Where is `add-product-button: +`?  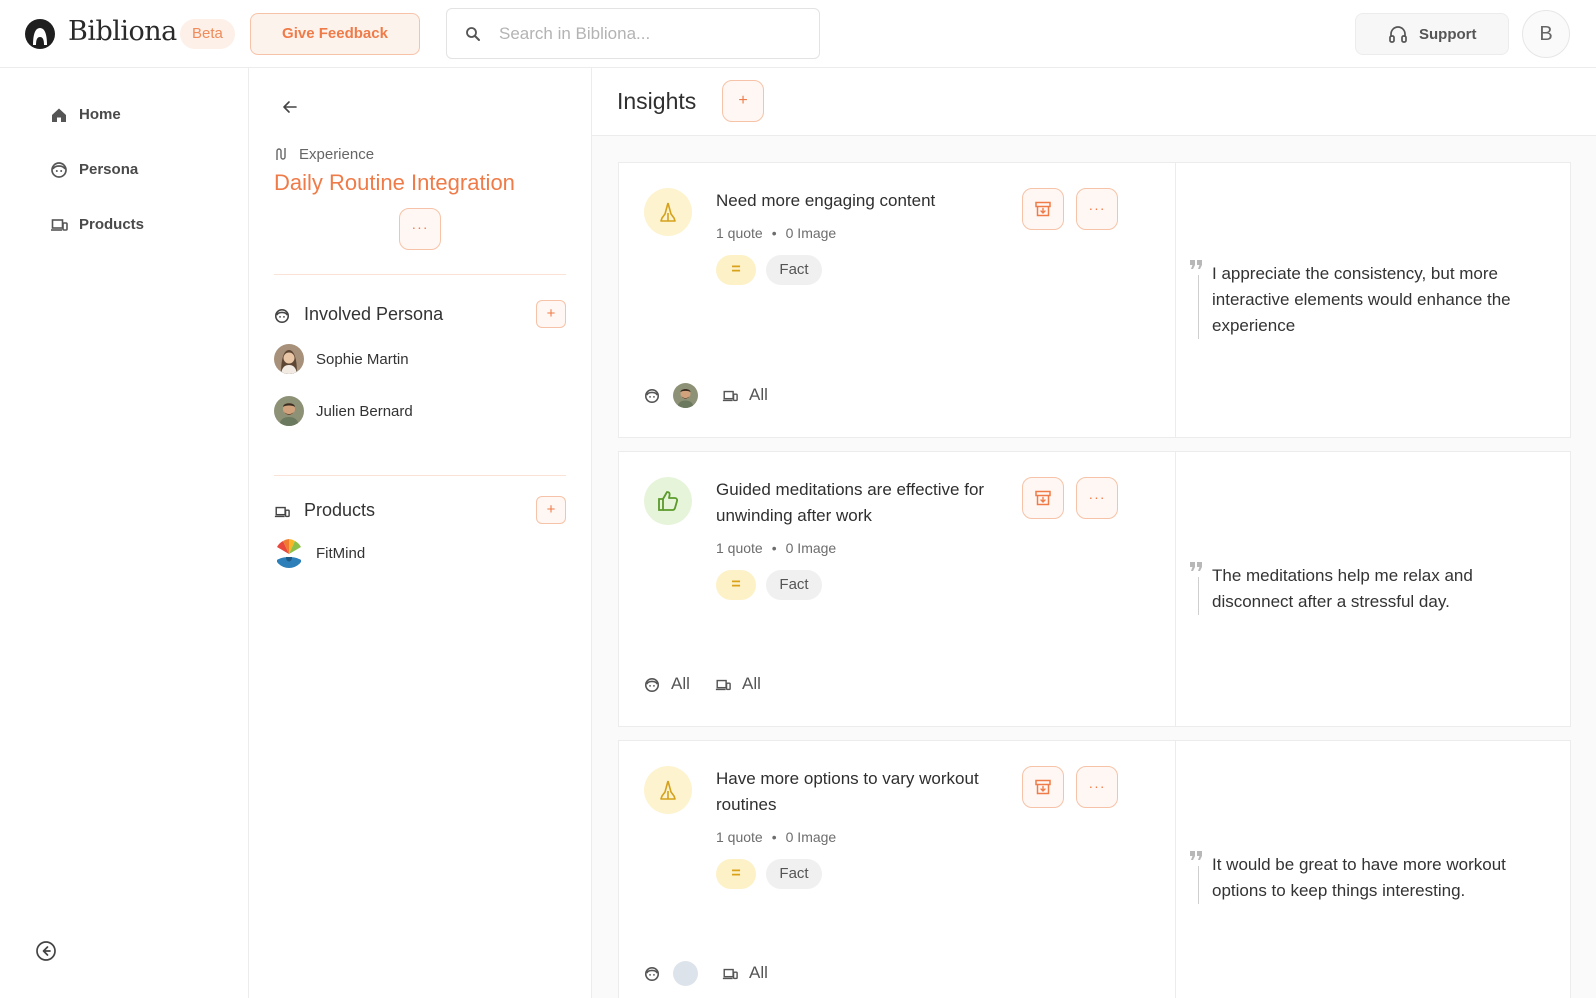 add-product-button: + is located at coordinates (551, 510).